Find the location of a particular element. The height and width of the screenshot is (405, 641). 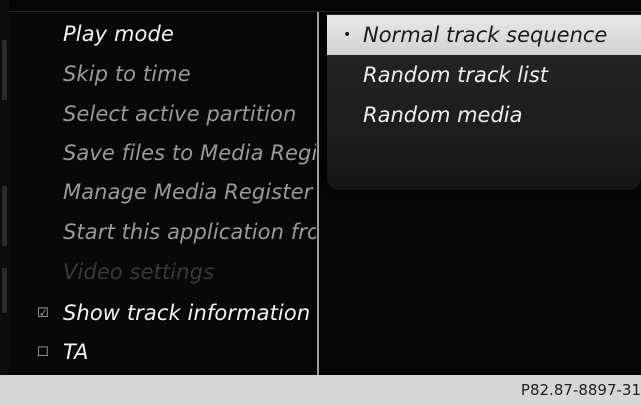

menu-item-manage-media-register: Manage Media Register is located at coordinates (162, 192).